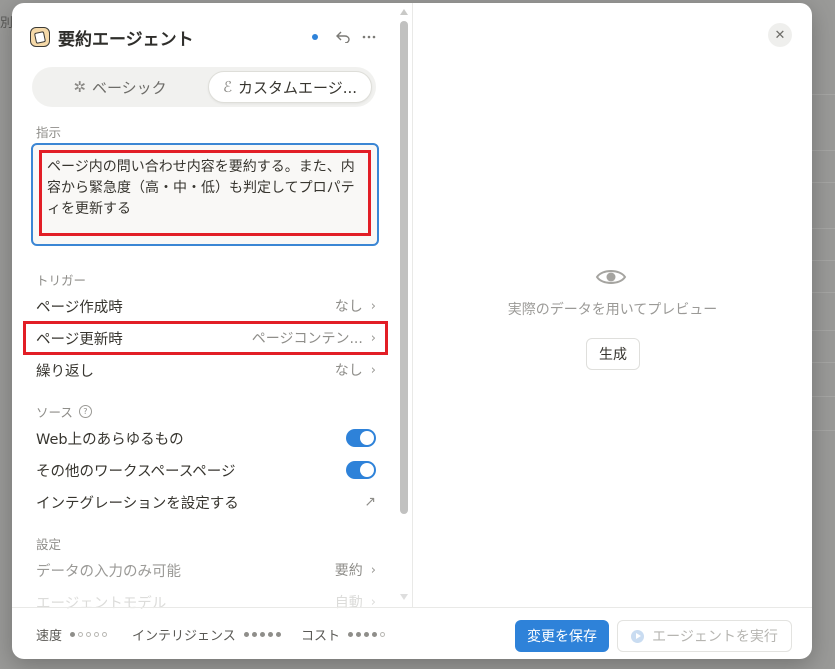 The image size is (835, 669). What do you see at coordinates (370, 502) in the screenshot?
I see `external-link-icon: ↗` at bounding box center [370, 502].